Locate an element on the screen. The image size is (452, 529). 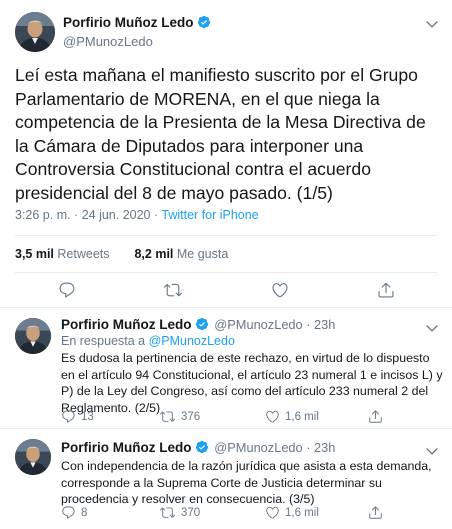
retweet-count: 376 is located at coordinates (191, 417).